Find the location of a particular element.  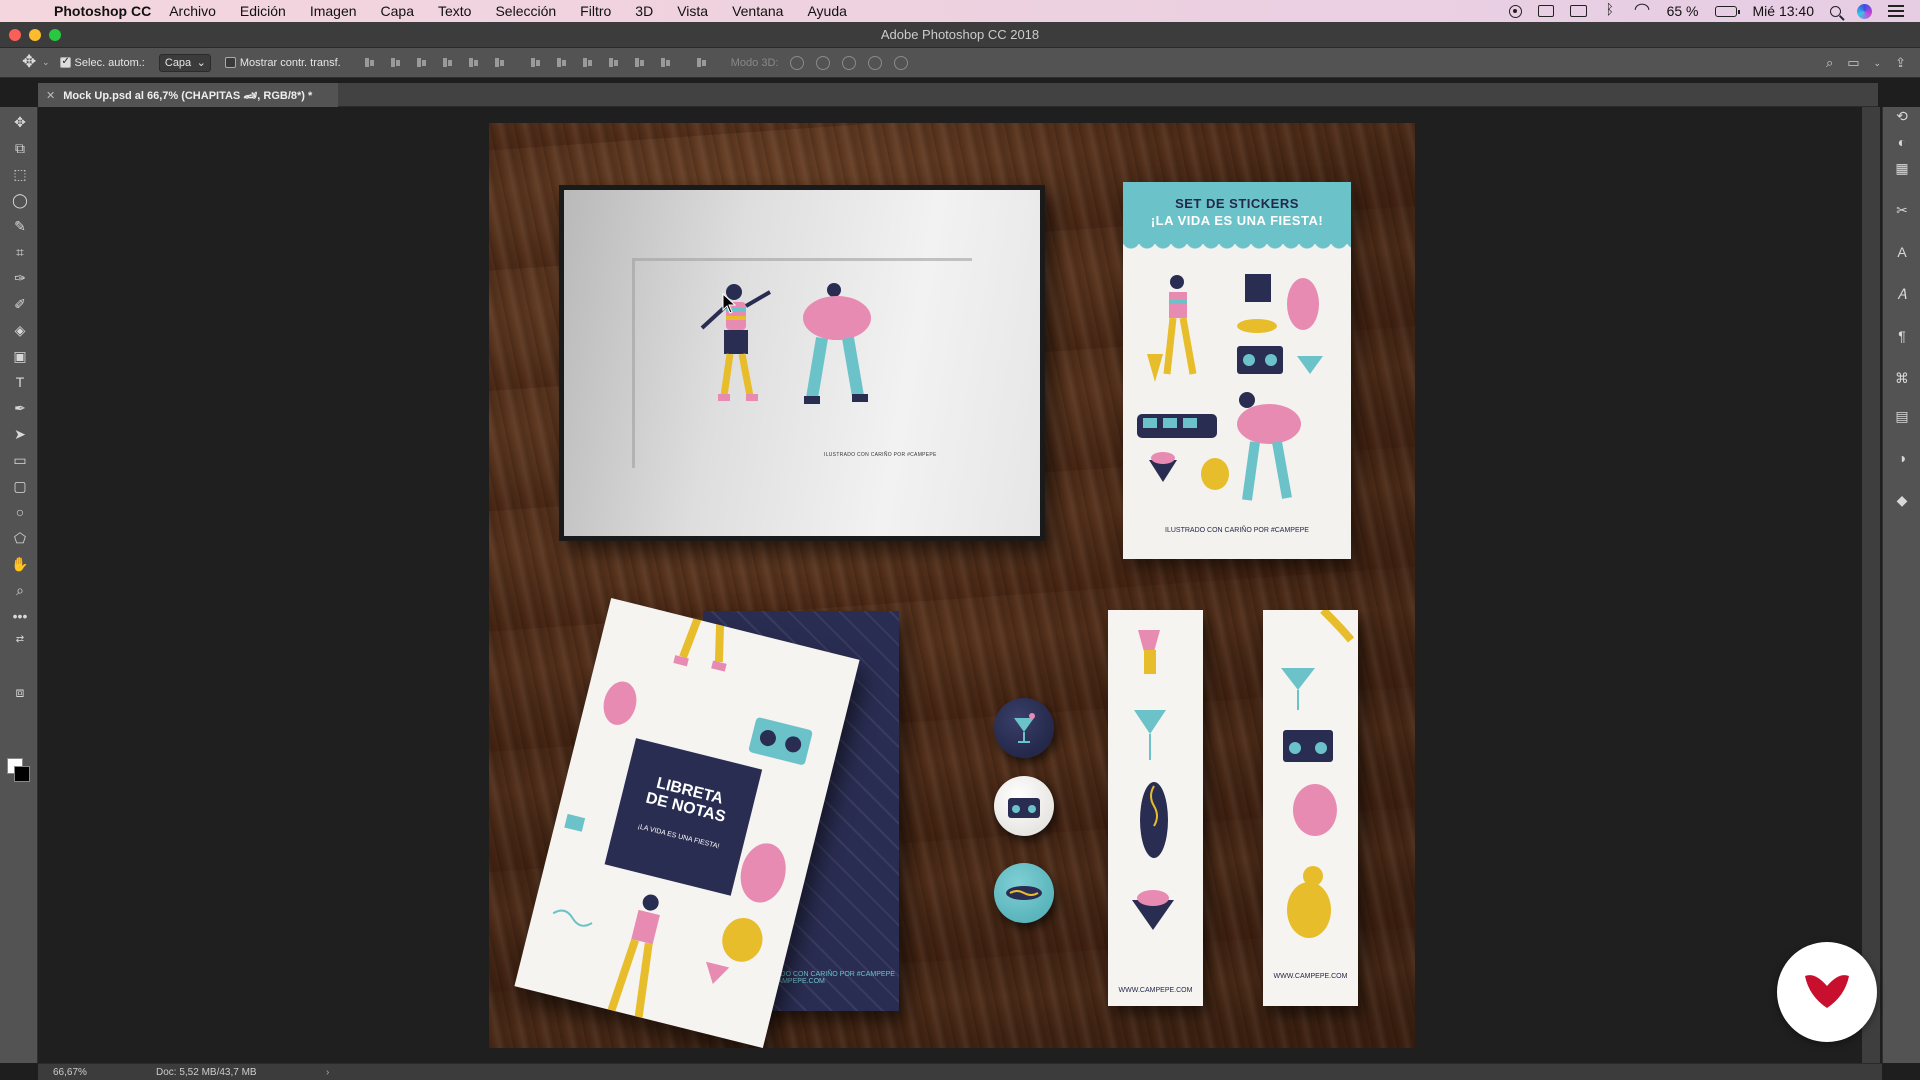

eraser-tool-icon: ◈ is located at coordinates (20, 330).